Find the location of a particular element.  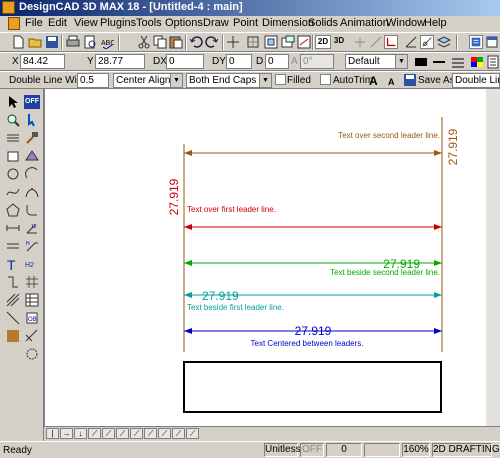

paste-icon is located at coordinates (176, 42).